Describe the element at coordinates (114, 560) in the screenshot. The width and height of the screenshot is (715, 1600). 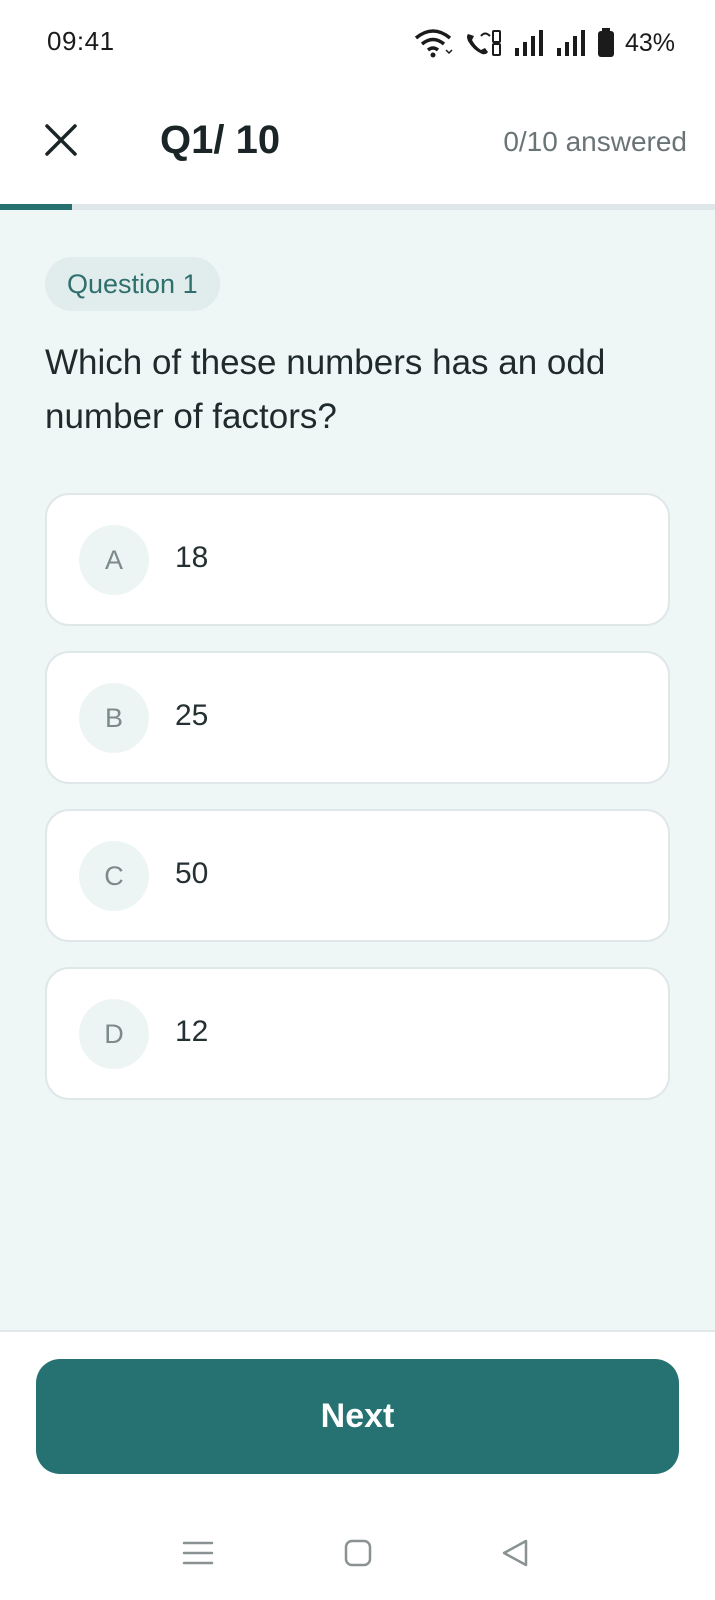
I see `option-letter: A` at that location.